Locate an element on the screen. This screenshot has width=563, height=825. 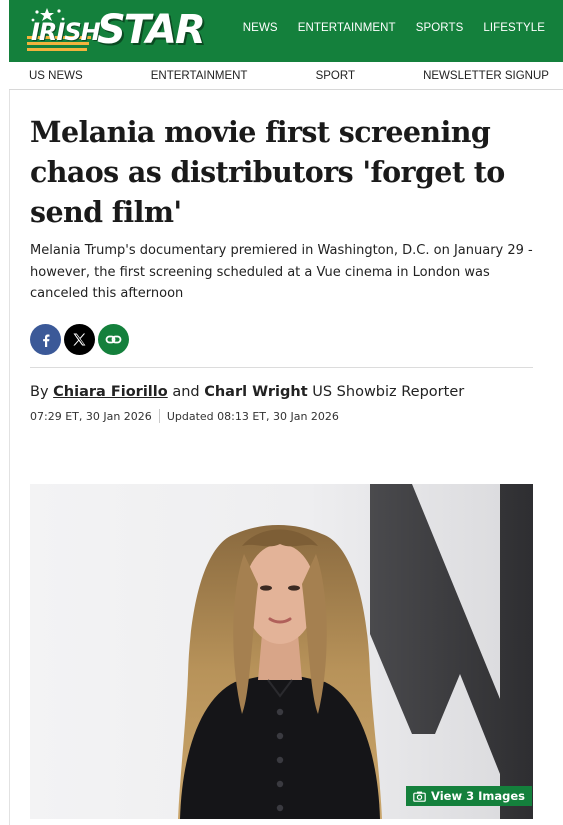
share-buttons is located at coordinates (79, 339).